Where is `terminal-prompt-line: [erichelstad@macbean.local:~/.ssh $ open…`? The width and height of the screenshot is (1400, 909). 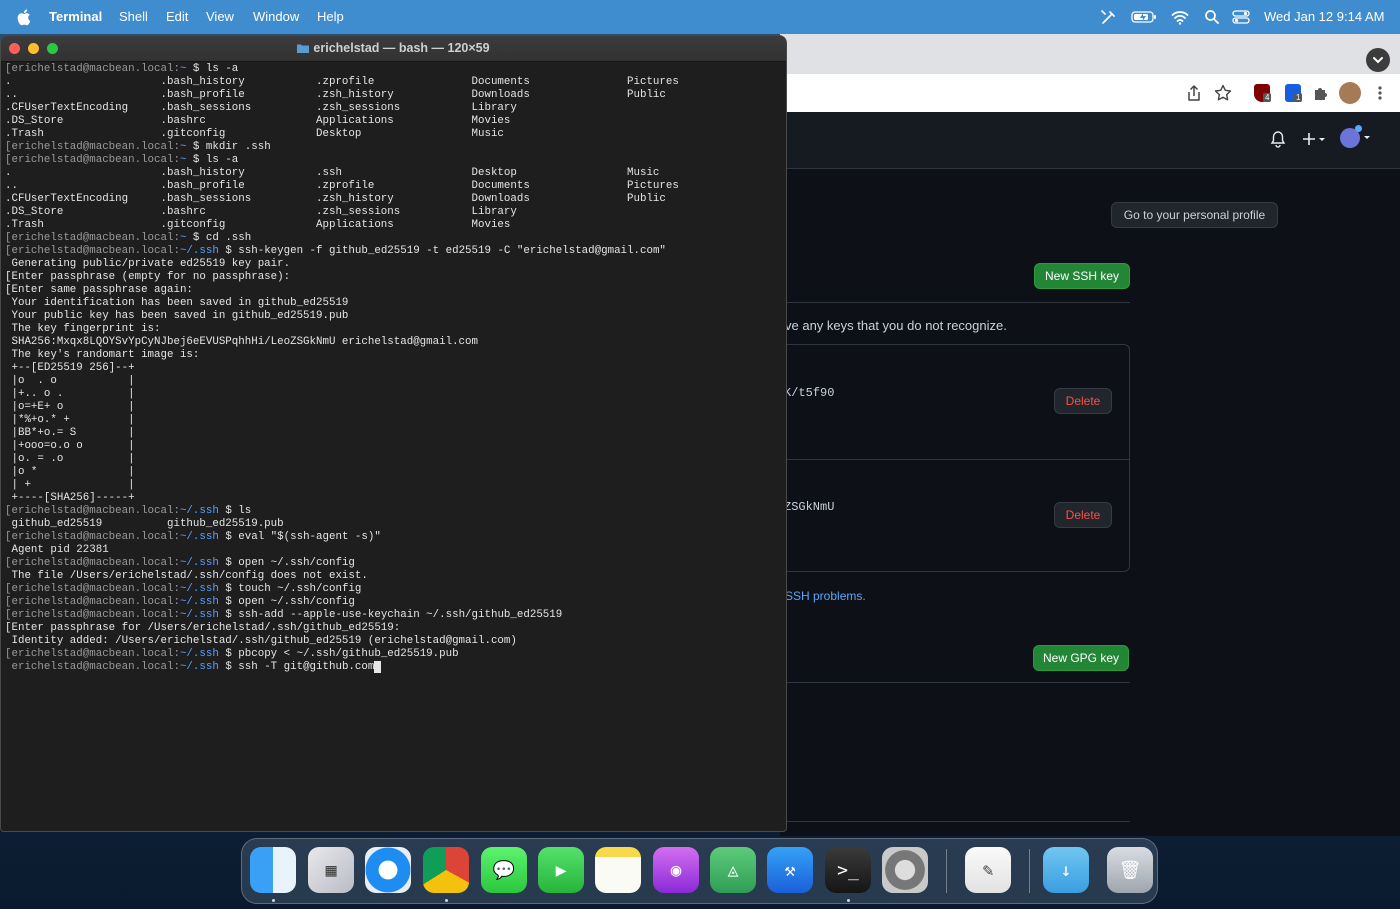
terminal-prompt-line: [erichelstad@macbean.local:~/.ssh $ open… is located at coordinates (342, 563).